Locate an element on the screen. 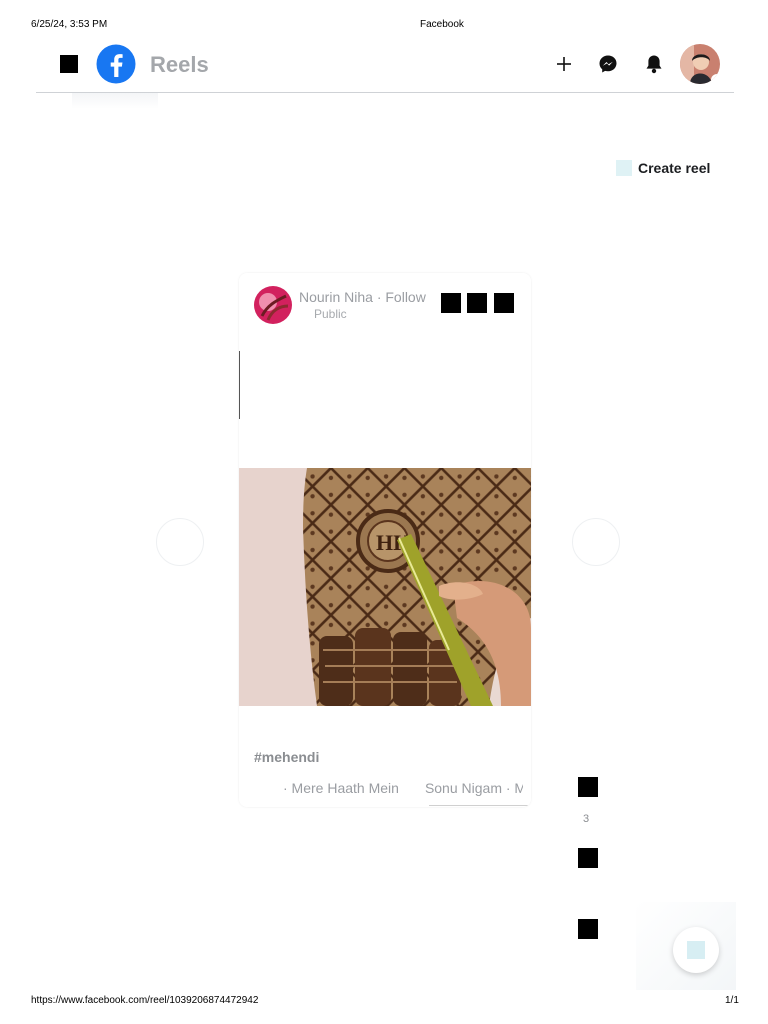 The width and height of the screenshot is (768, 1024). new-message-button is located at coordinates (696, 950).